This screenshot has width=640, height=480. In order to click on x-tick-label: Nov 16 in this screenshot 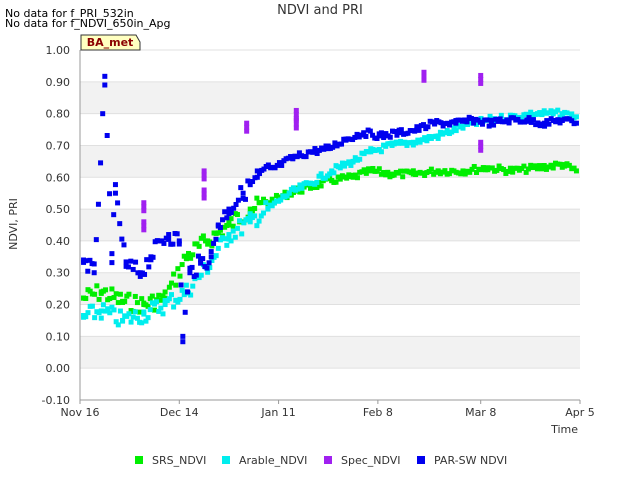, I will do `click(80, 412)`.